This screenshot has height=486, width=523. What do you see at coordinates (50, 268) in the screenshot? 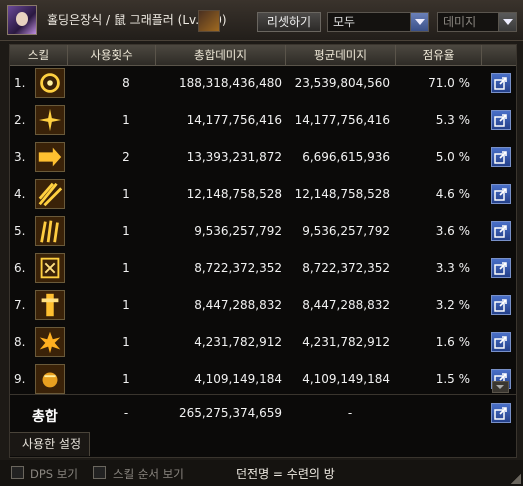
I see `rune-skill-icon` at bounding box center [50, 268].